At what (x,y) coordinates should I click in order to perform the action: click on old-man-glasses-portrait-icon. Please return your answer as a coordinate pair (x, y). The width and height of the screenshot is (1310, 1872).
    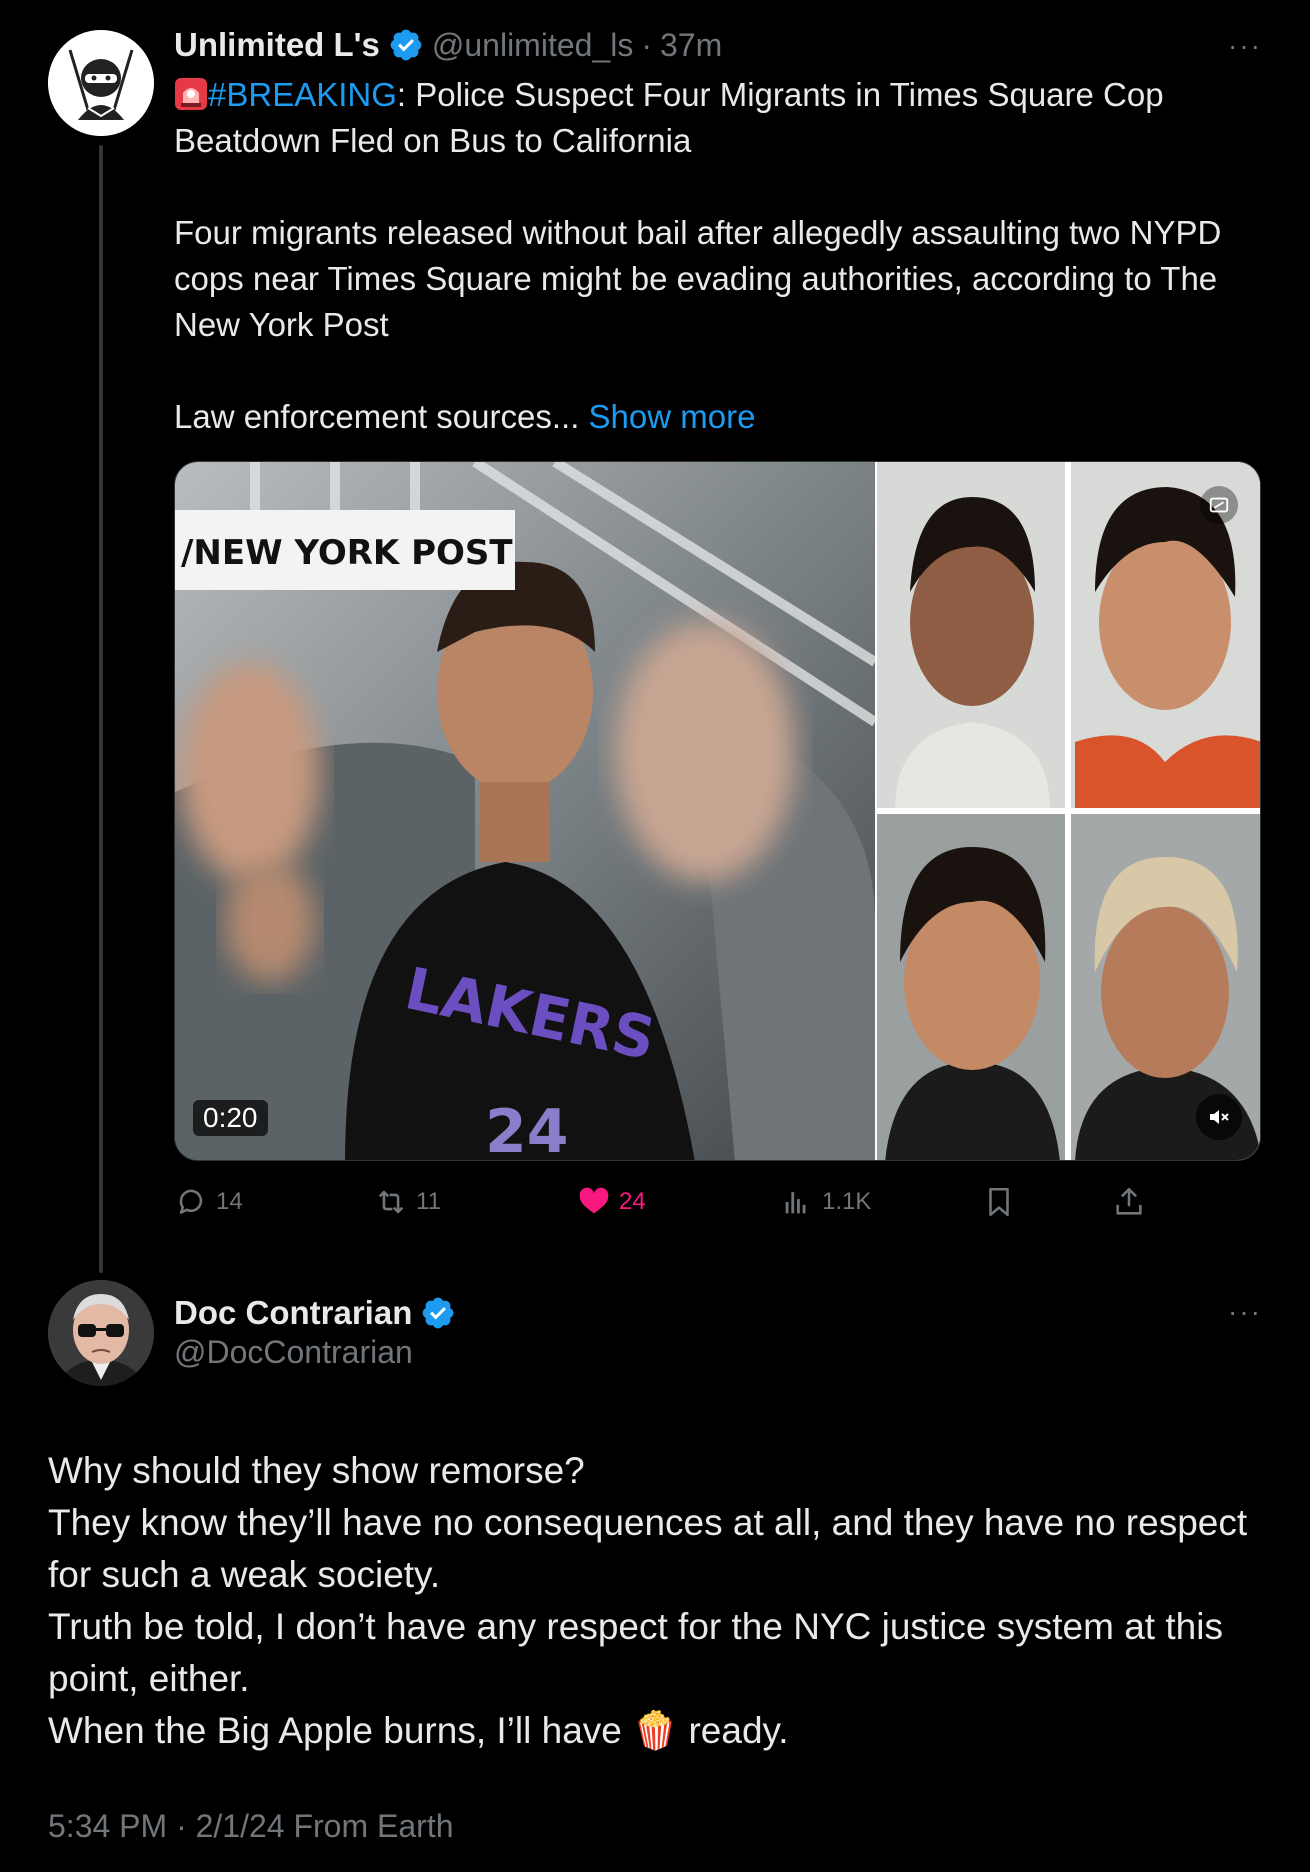
    Looking at the image, I should click on (101, 1333).